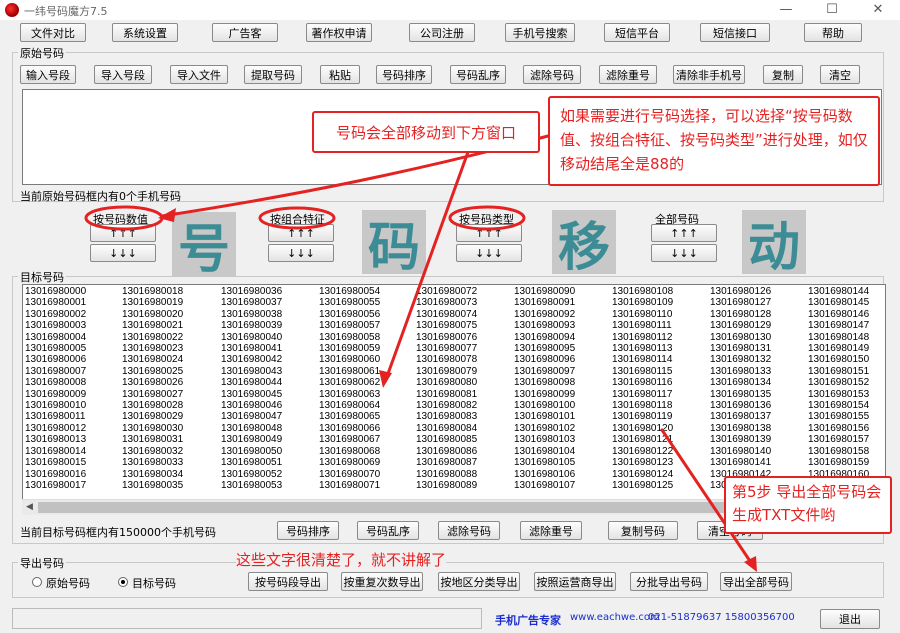  What do you see at coordinates (124, 218) in the screenshot?
I see `circle-by-value` at bounding box center [124, 218].